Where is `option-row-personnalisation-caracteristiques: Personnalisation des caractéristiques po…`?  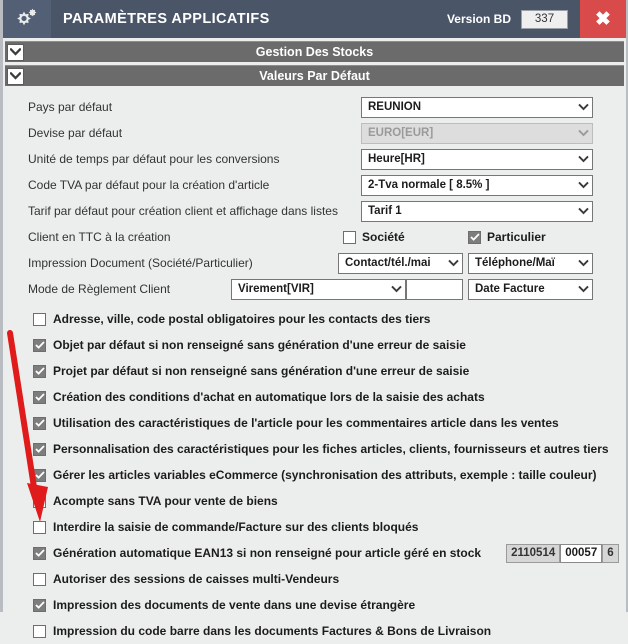
option-row-personnalisation-caracteristiques: Personnalisation des caractéristiques po… is located at coordinates (329, 449).